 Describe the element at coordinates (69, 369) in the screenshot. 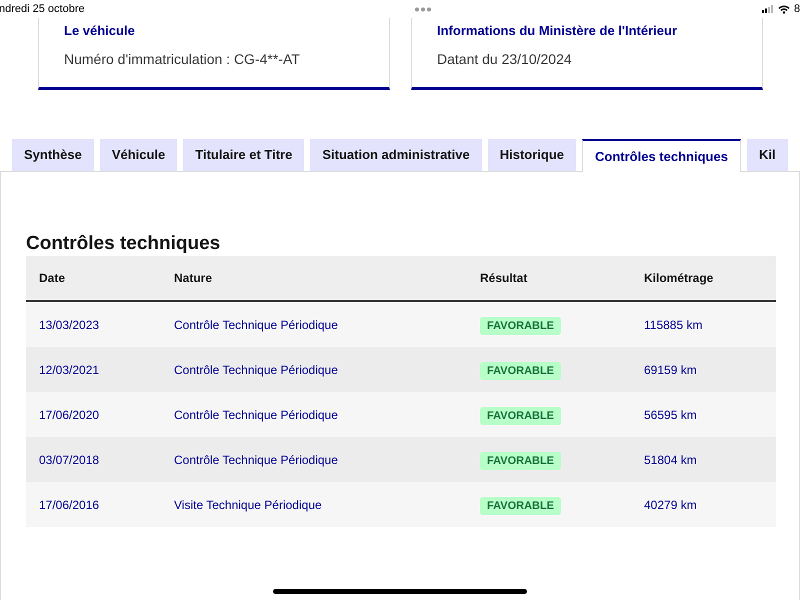

I see `table-cell: 12/03/2021` at that location.